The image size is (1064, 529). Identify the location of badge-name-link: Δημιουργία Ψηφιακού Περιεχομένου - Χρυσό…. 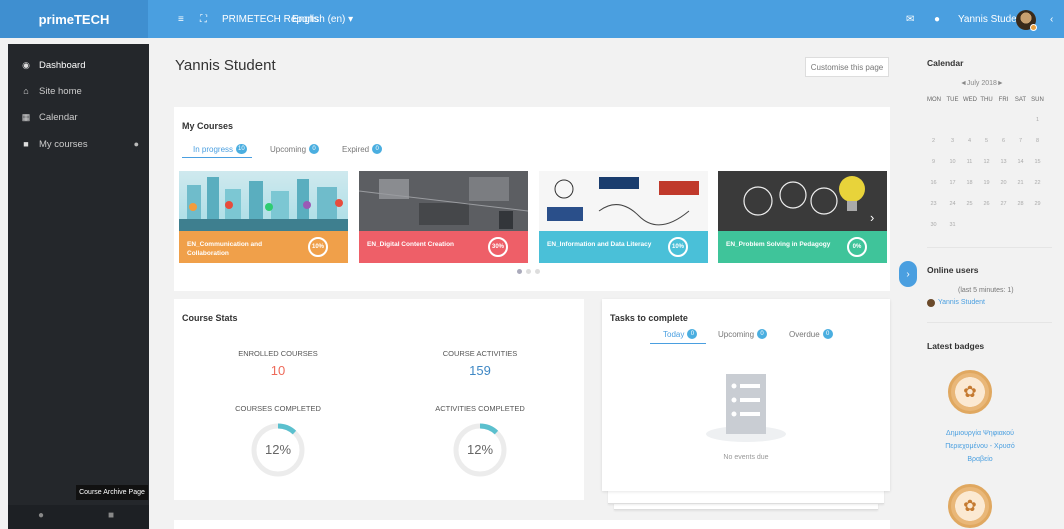
(980, 446).